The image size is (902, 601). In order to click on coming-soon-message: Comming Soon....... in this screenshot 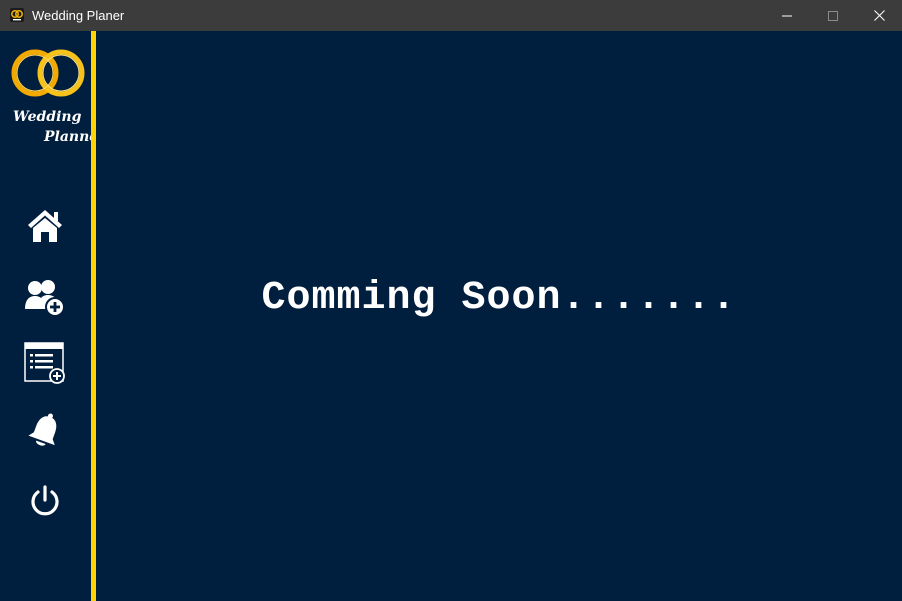, I will do `click(499, 298)`.